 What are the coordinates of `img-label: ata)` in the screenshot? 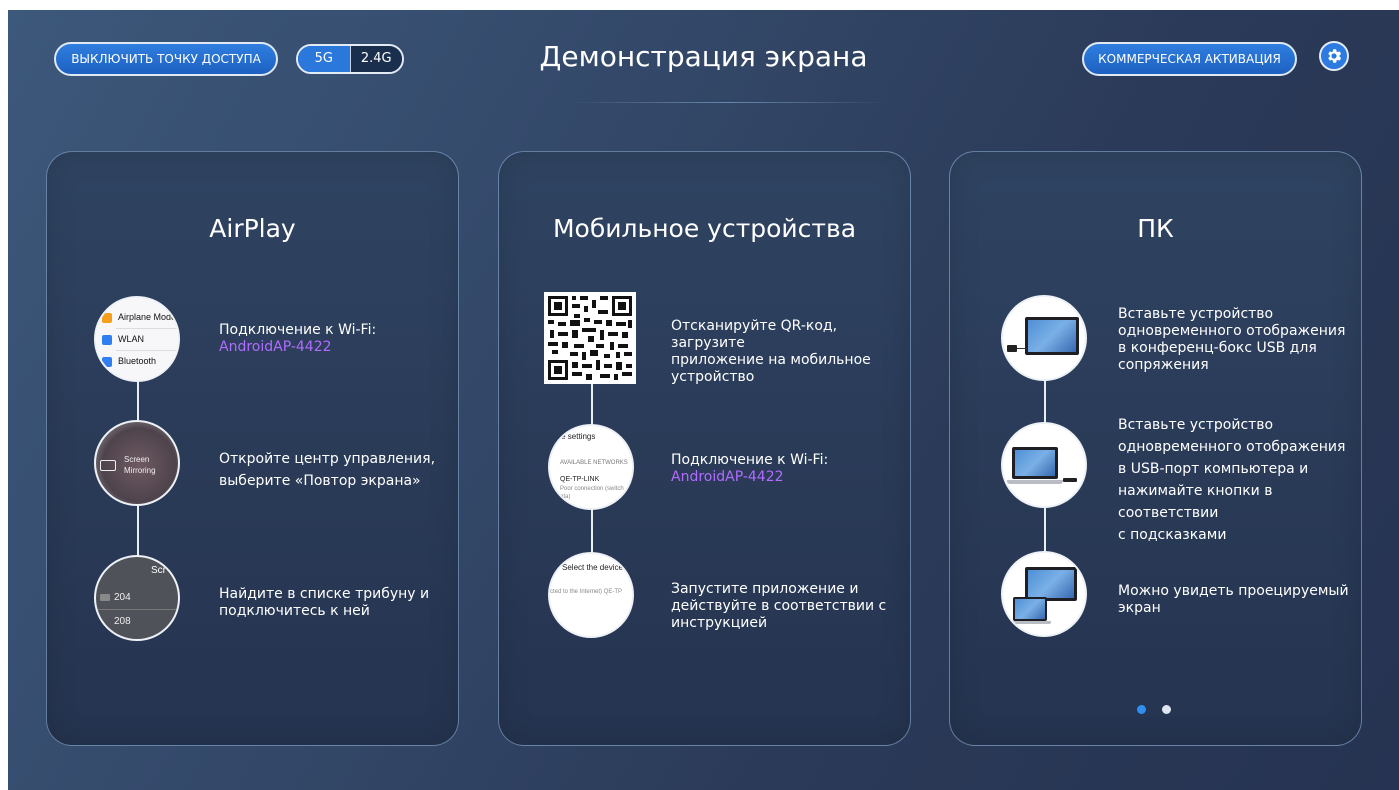 It's located at (565, 497).